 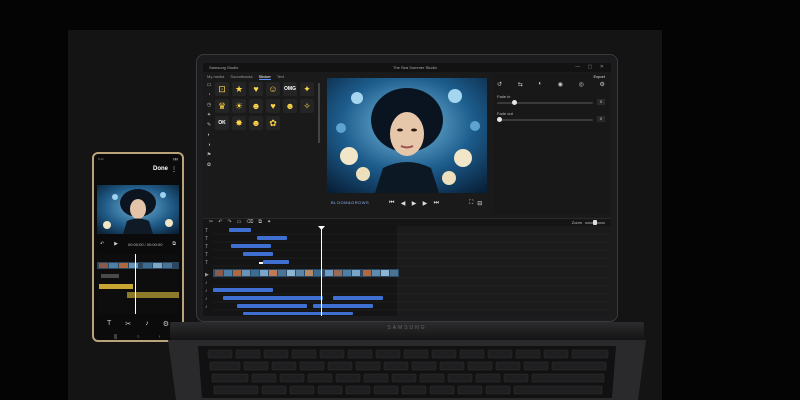 What do you see at coordinates (540, 84) in the screenshot?
I see `contrast-icon: ◐` at bounding box center [540, 84].